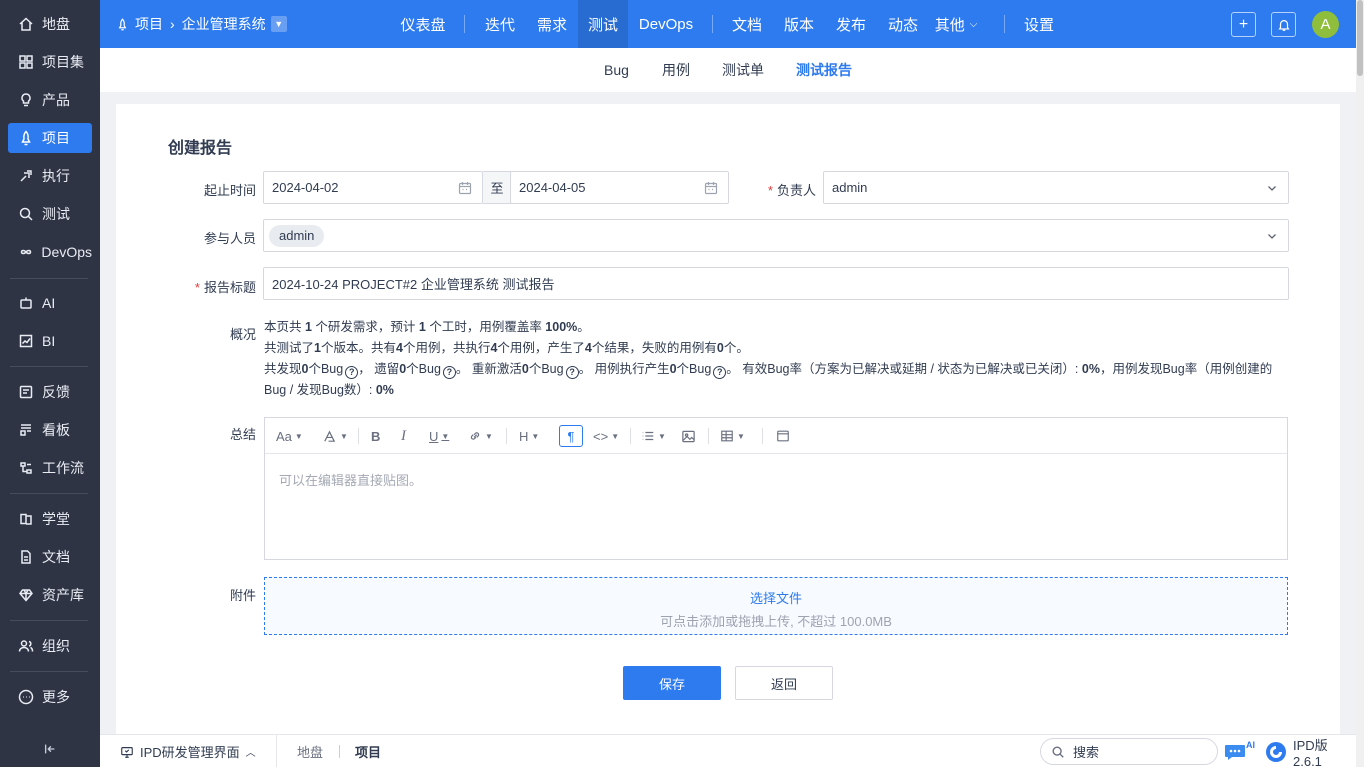 The image size is (1364, 767). What do you see at coordinates (480, 436) in the screenshot?
I see `link-icon: ▼` at bounding box center [480, 436].